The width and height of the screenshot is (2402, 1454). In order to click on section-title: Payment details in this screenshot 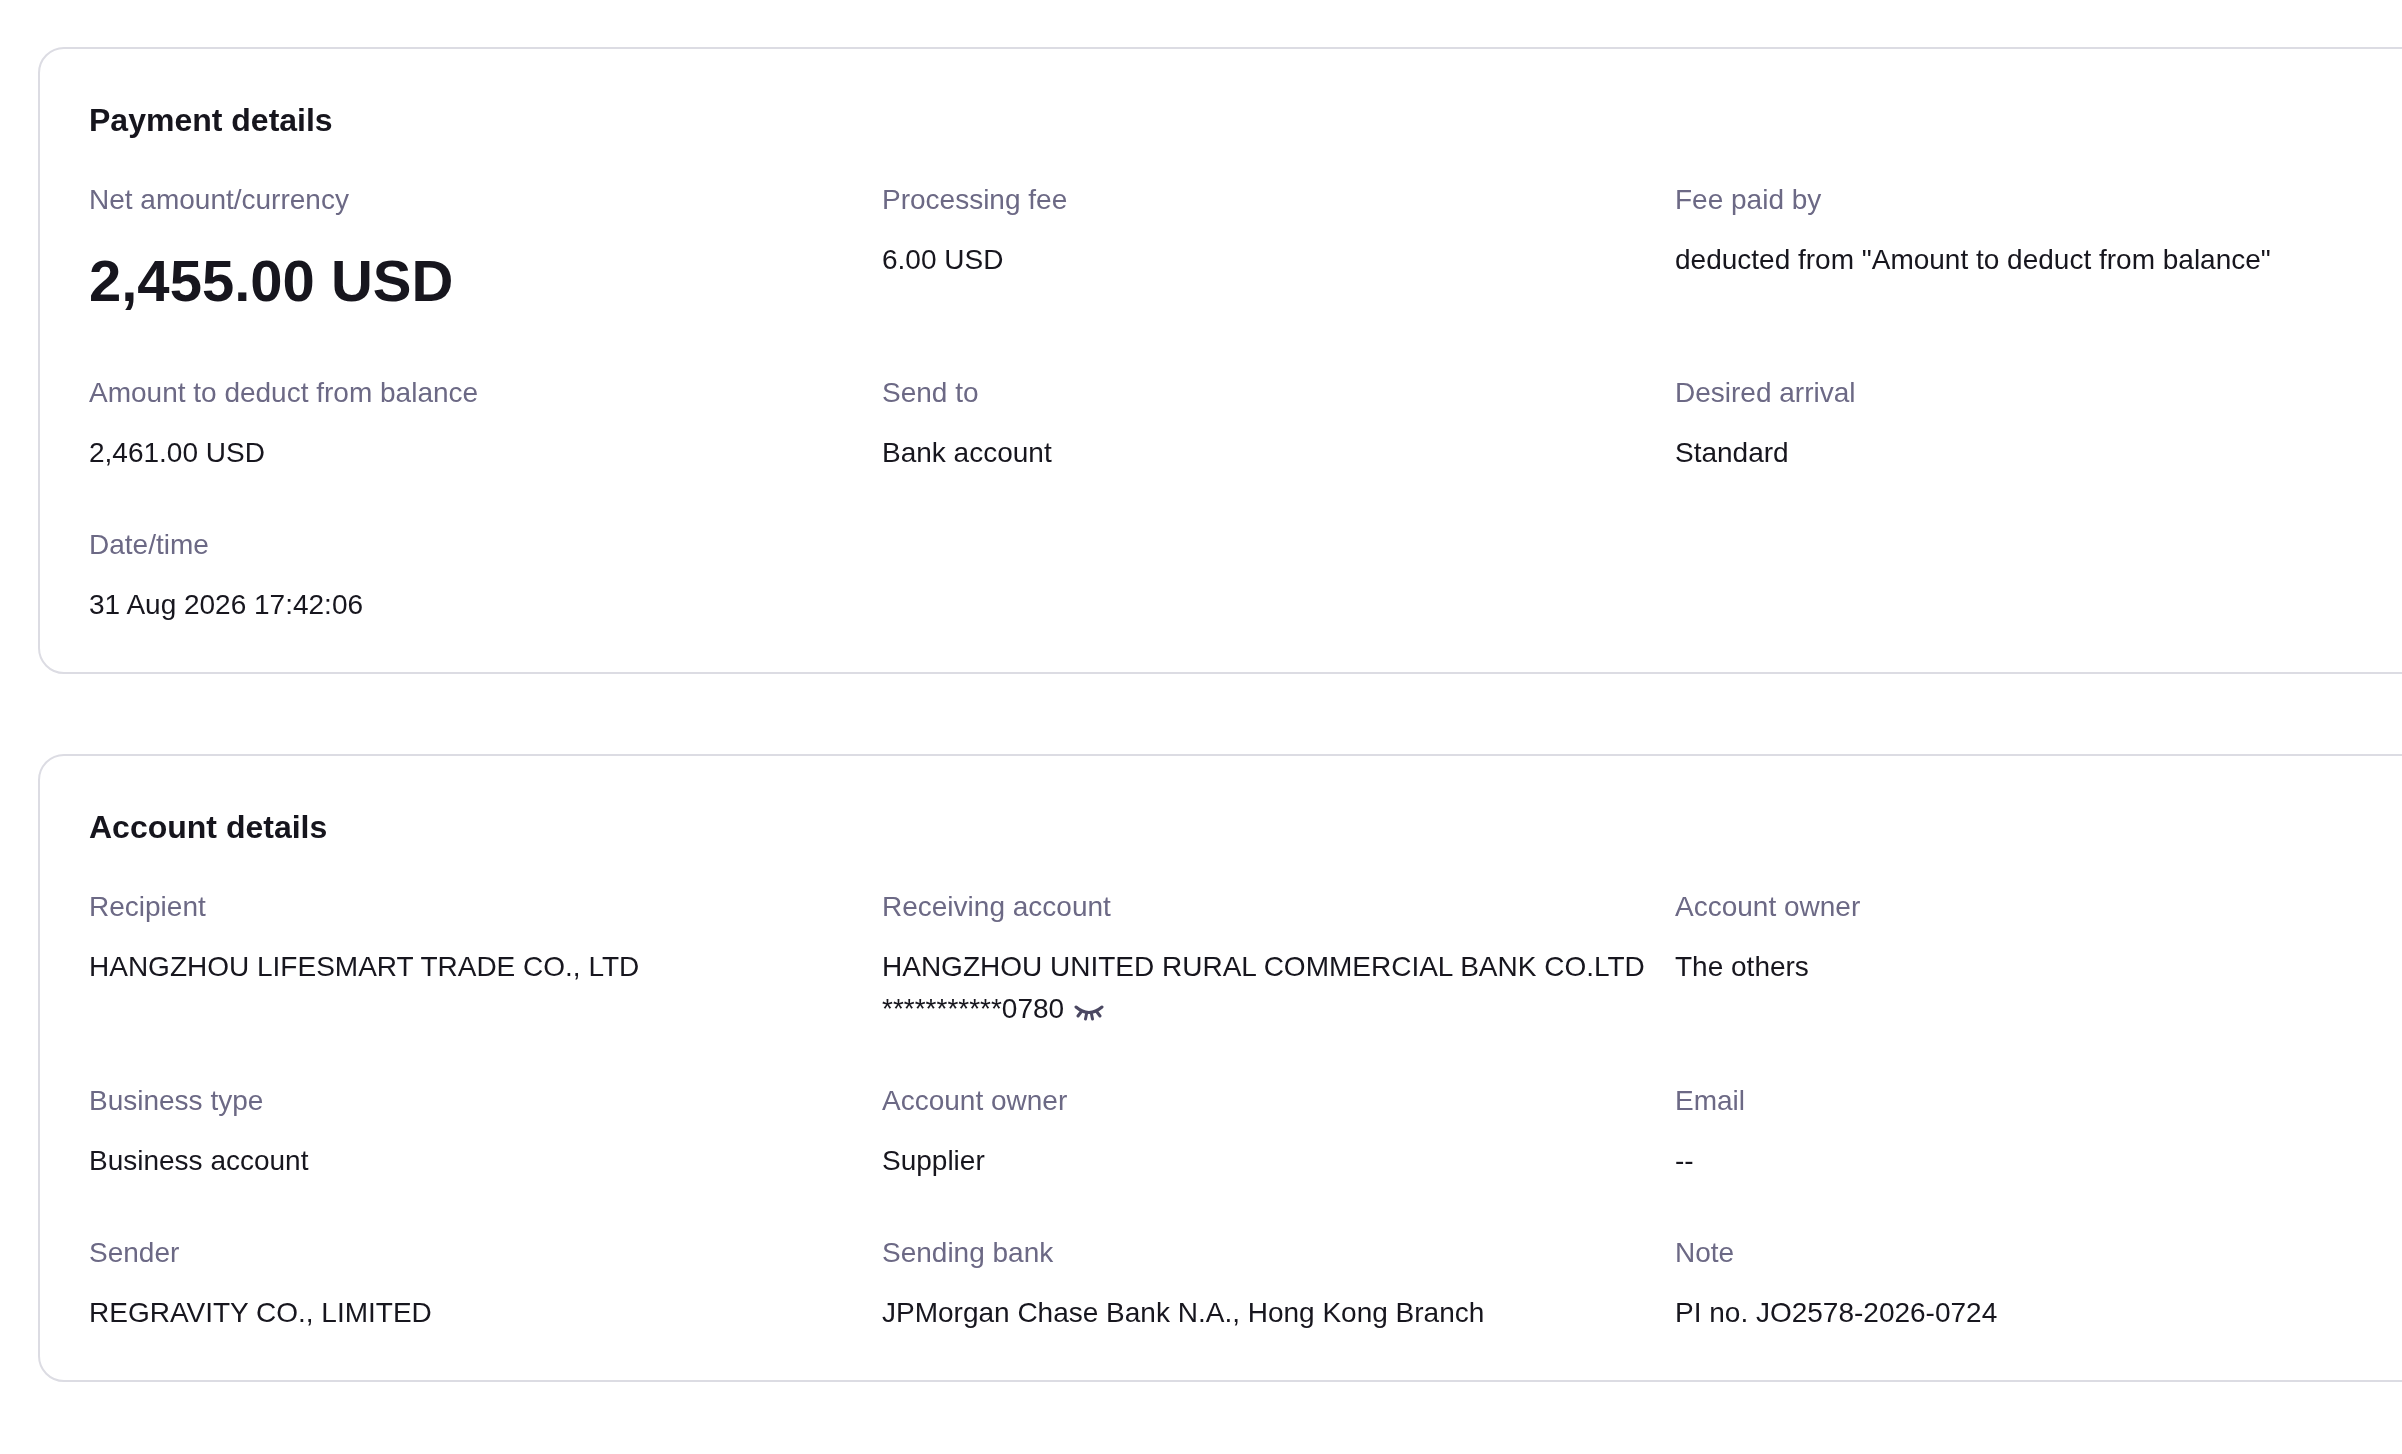, I will do `click(211, 120)`.